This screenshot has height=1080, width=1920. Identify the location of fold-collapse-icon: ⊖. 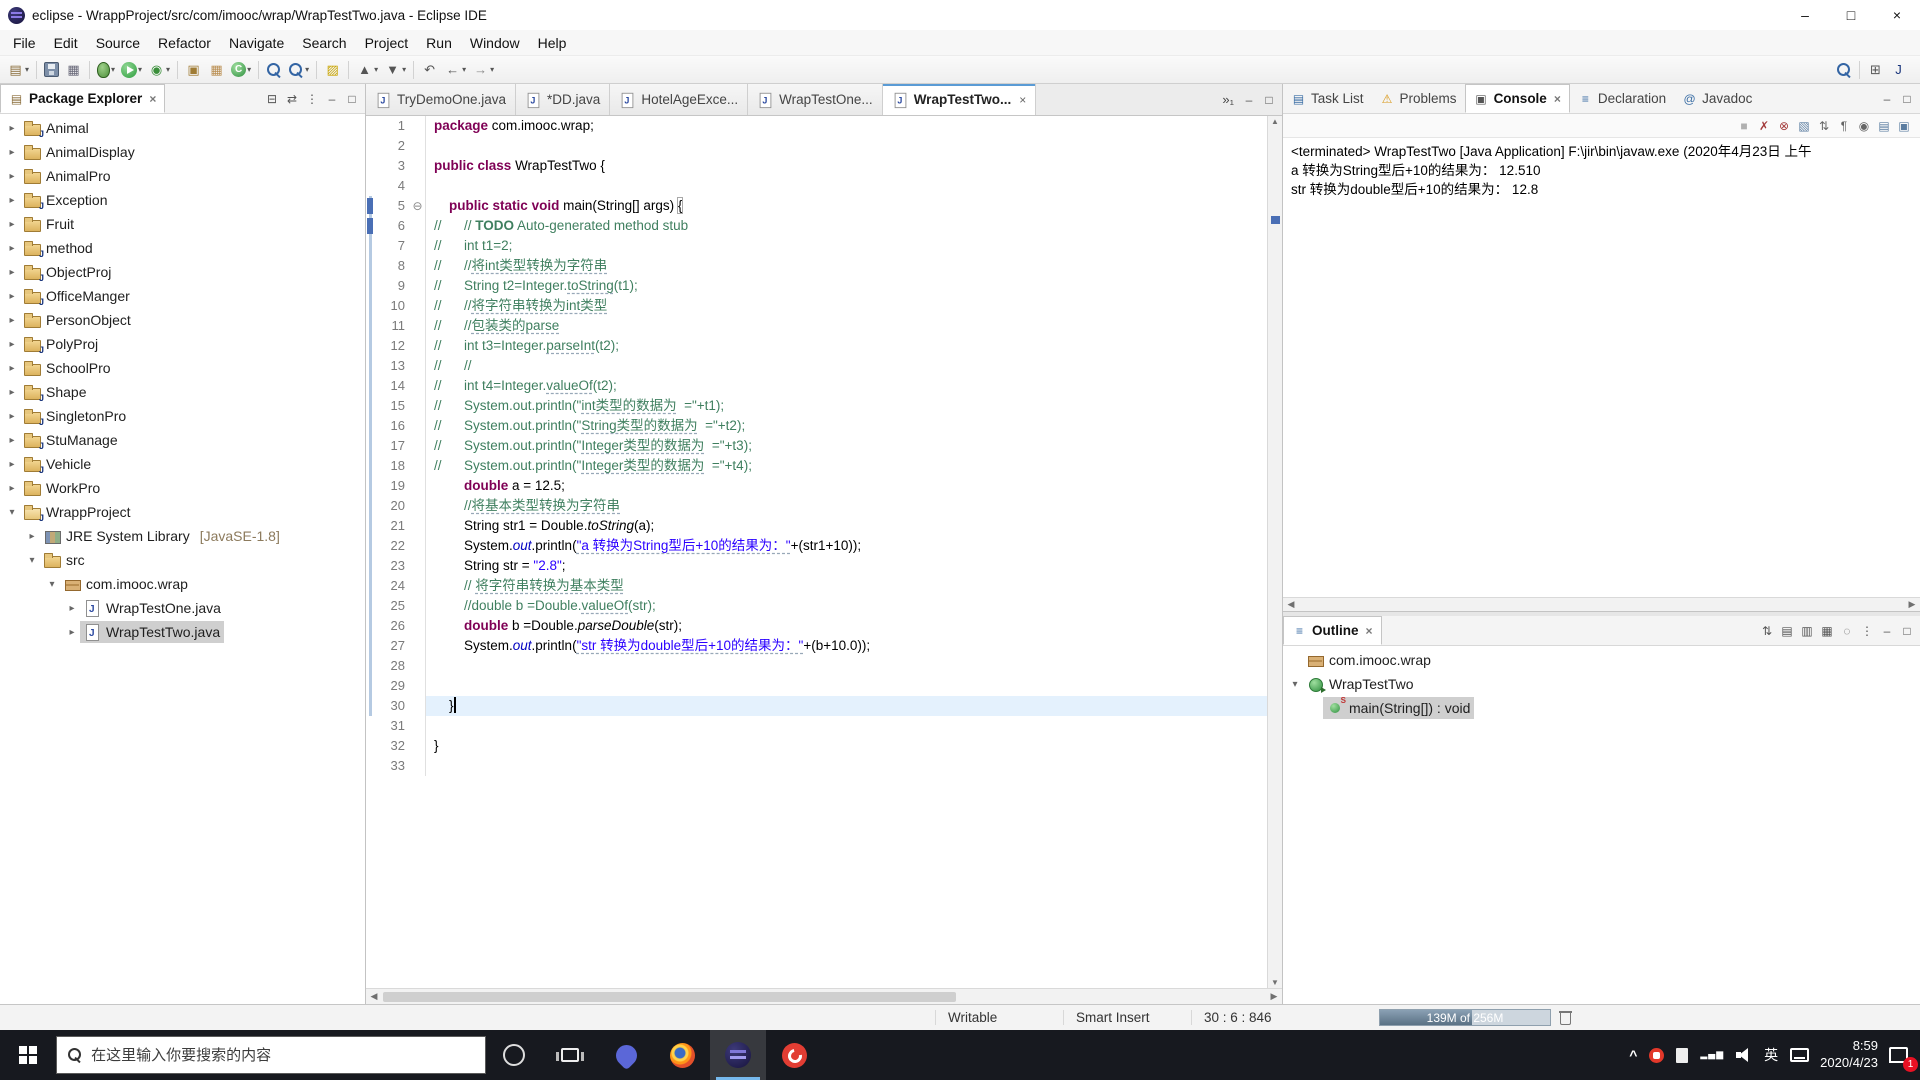
(418, 206).